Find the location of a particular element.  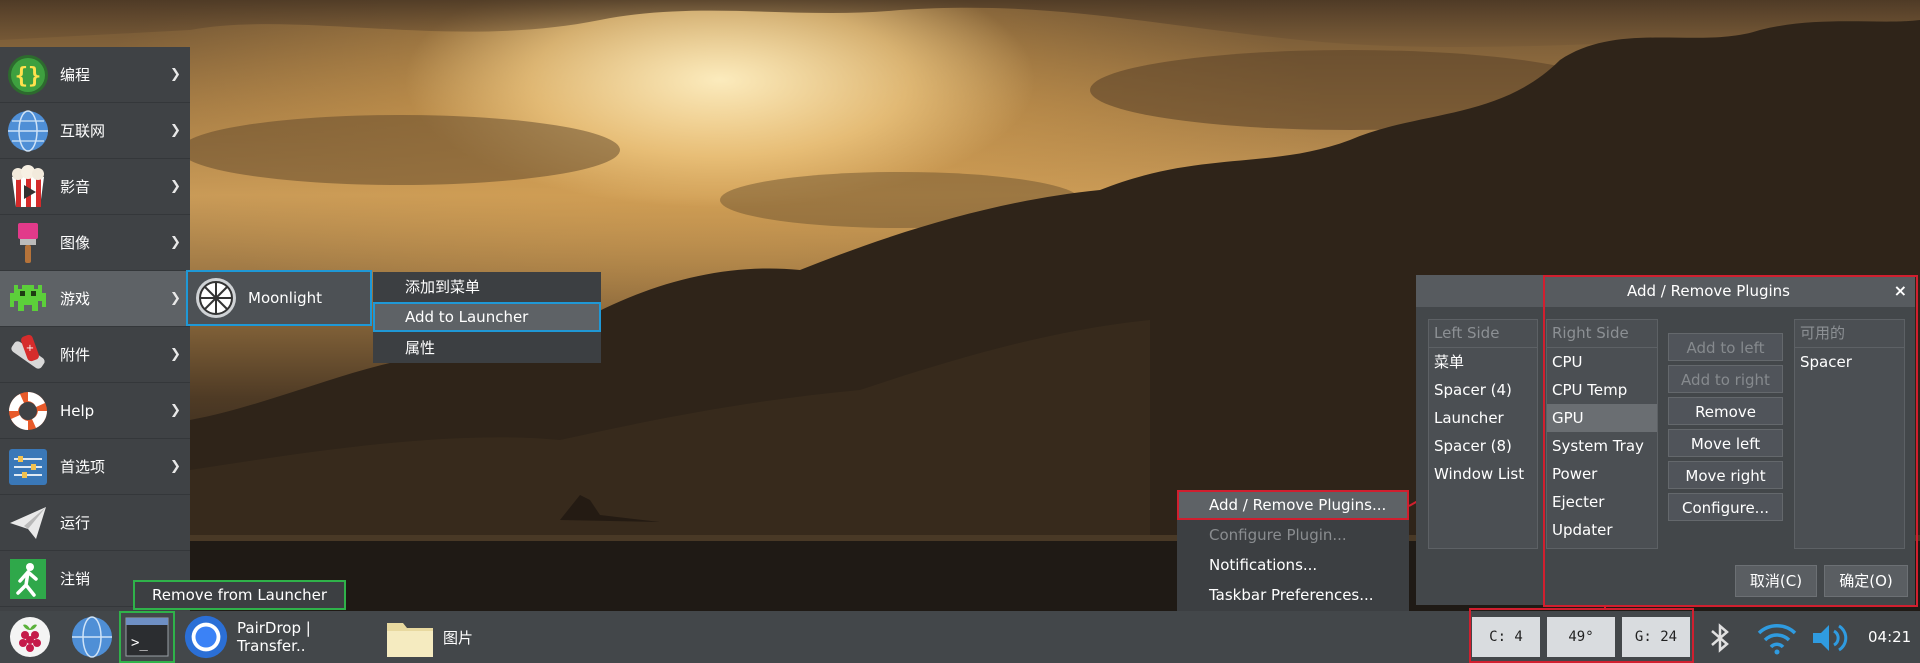

run-icon is located at coordinates (28, 523).